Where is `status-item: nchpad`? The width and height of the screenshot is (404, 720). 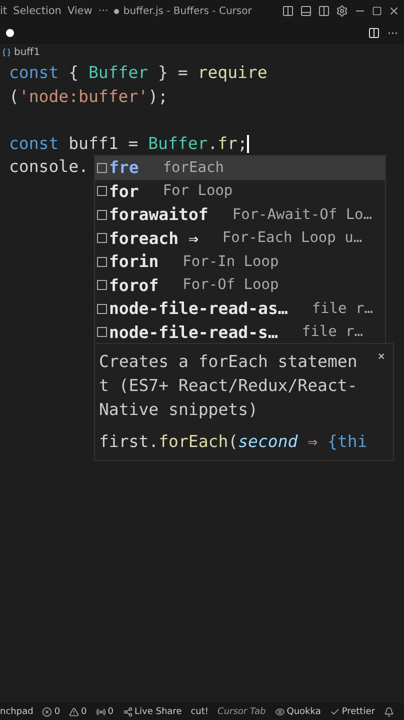
status-item: nchpad is located at coordinates (17, 711).